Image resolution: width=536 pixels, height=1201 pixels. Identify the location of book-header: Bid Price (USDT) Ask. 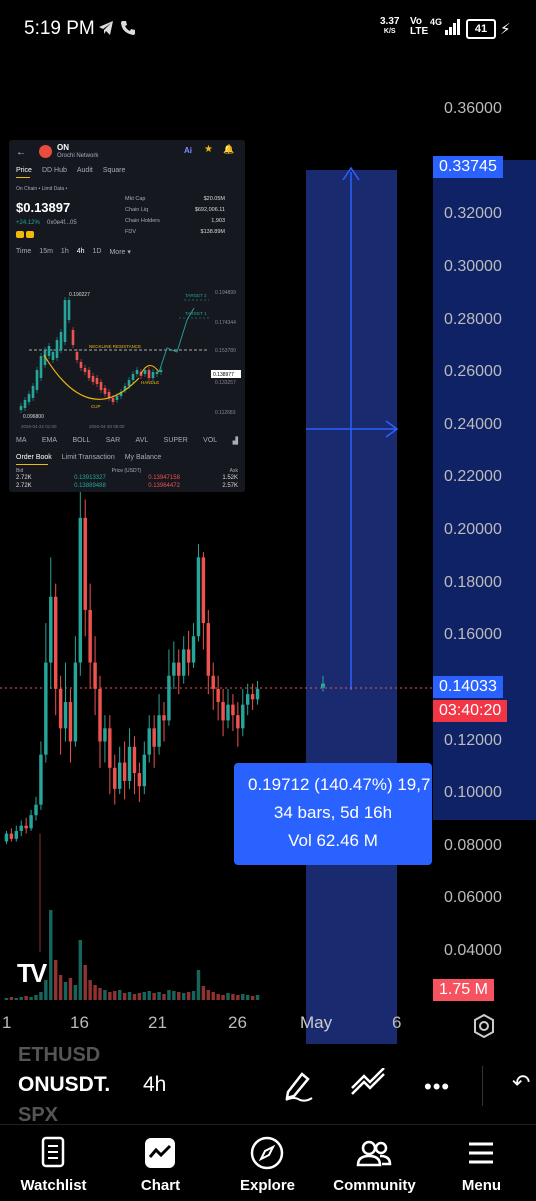
(127, 471).